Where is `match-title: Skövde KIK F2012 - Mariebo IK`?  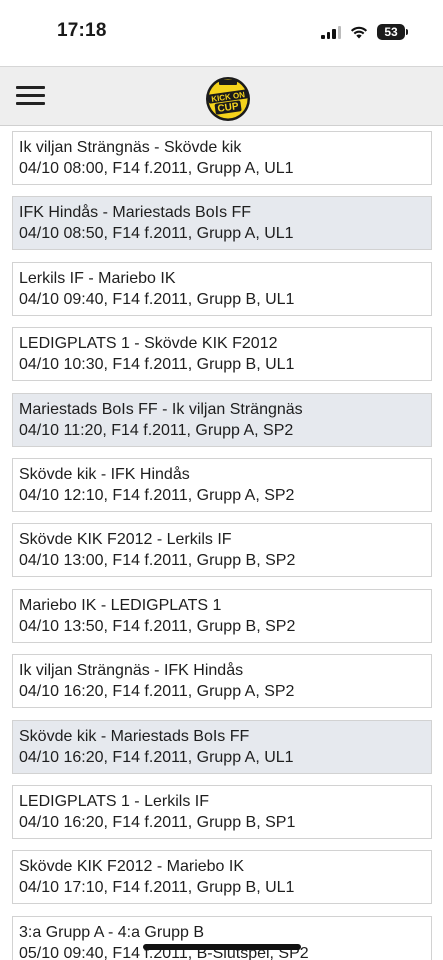 match-title: Skövde KIK F2012 - Mariebo IK is located at coordinates (131, 867).